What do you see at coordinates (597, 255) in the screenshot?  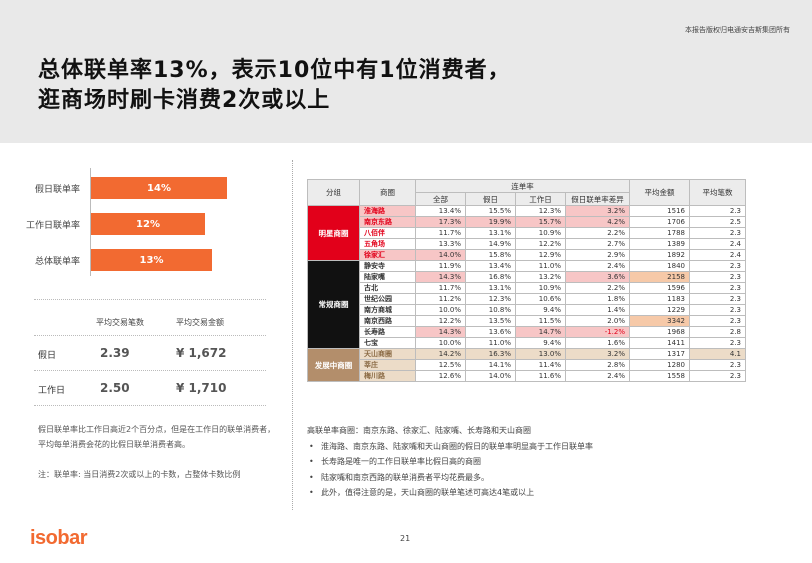 I see `table-cell: 2.9%` at bounding box center [597, 255].